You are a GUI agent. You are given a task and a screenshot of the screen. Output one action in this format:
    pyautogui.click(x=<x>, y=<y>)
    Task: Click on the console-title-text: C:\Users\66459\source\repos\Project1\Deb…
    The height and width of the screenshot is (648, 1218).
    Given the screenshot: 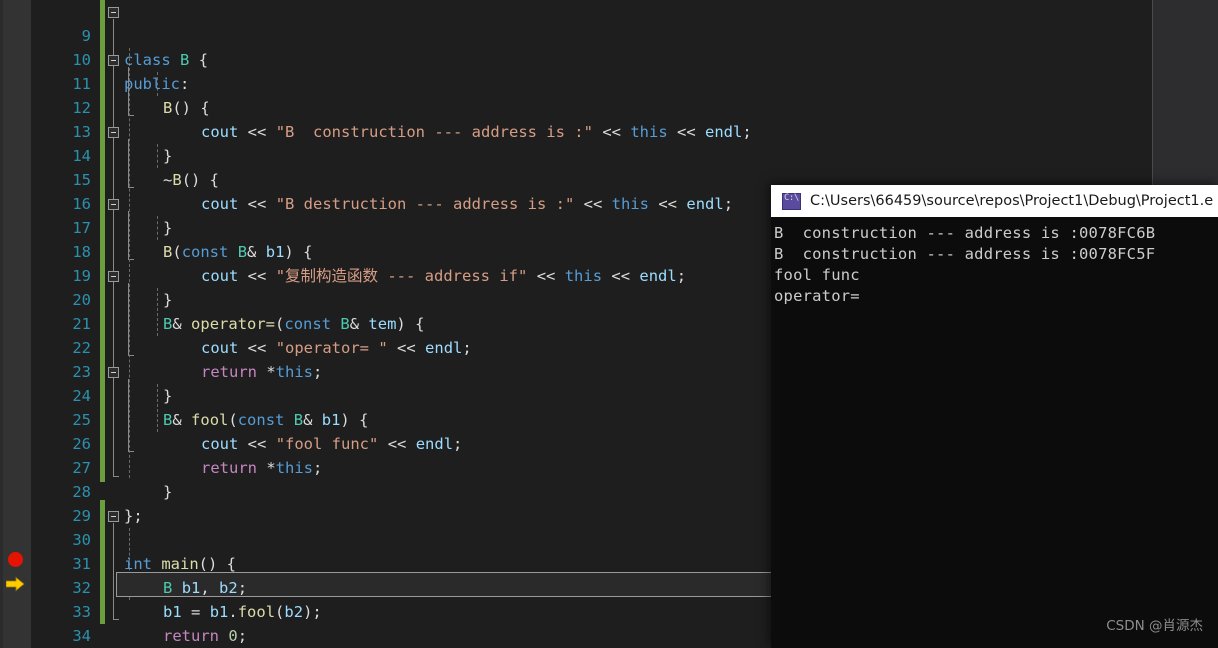 What is the action you would take?
    pyautogui.click(x=1012, y=201)
    